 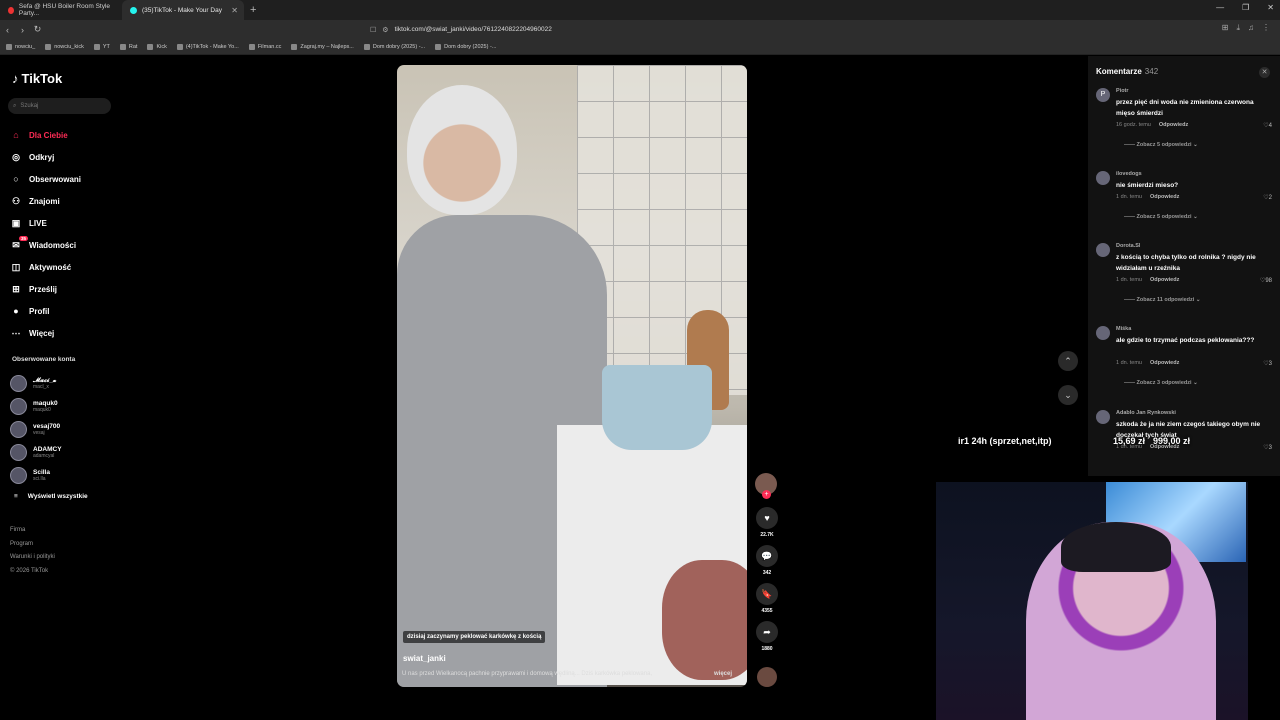 What do you see at coordinates (133, 10) in the screenshot?
I see `tiktok-favicon-icon` at bounding box center [133, 10].